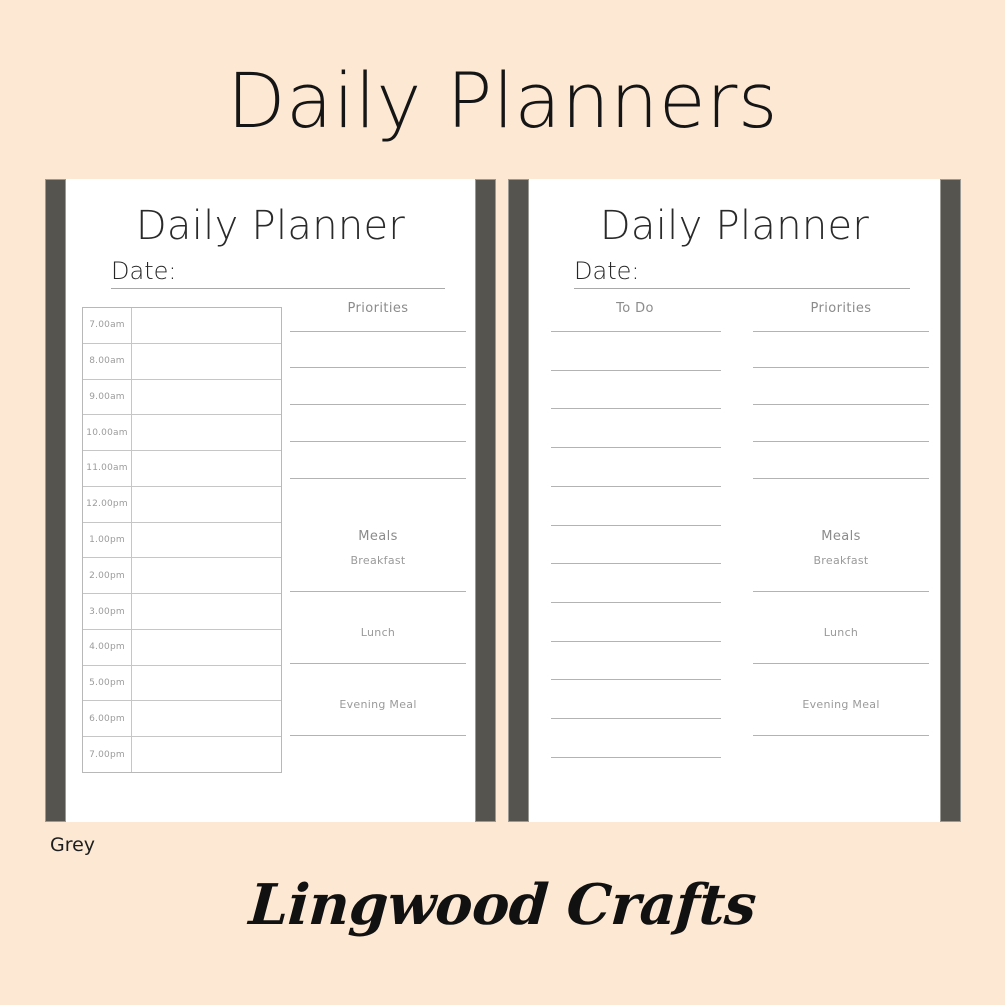 Image resolution: width=1005 pixels, height=1005 pixels. Describe the element at coordinates (107, 576) in the screenshot. I see `schedule-time-label: 2.00pm` at that location.